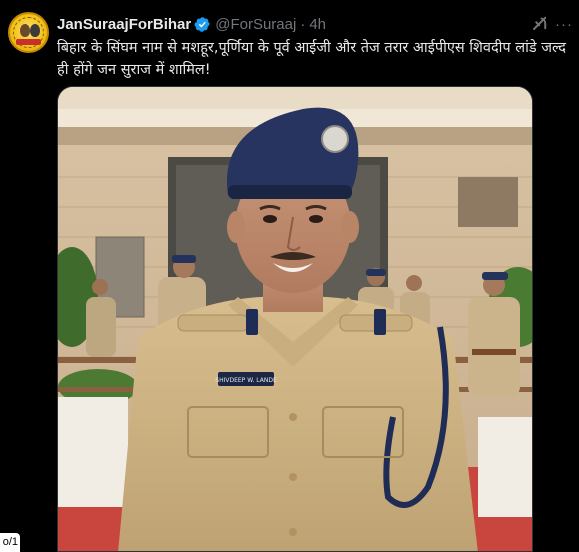  What do you see at coordinates (564, 24) in the screenshot?
I see `more-icon: ···` at bounding box center [564, 24].